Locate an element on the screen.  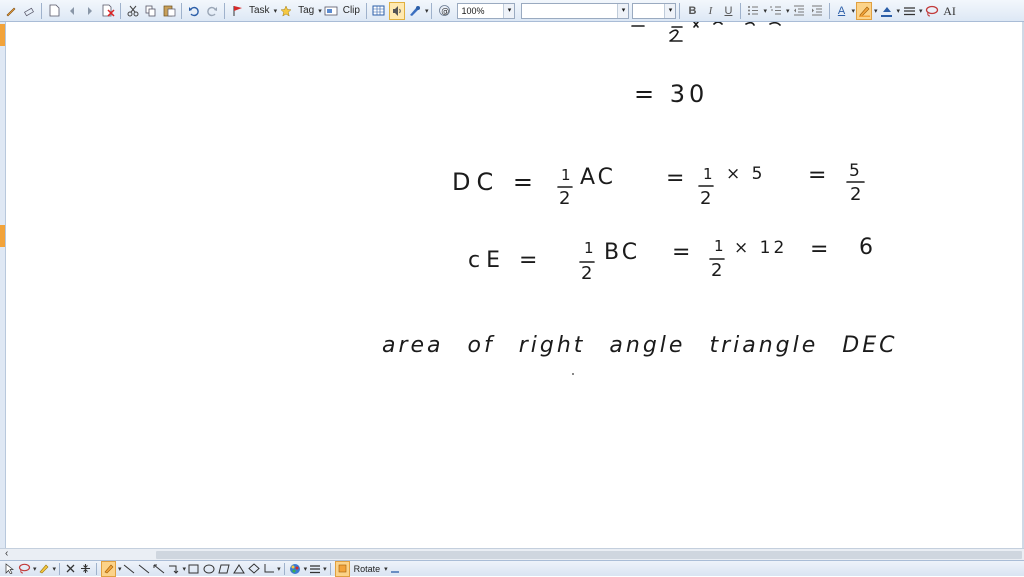
pen-tool-dropdown-arrow: ▾ is located at coordinates (120, 569).